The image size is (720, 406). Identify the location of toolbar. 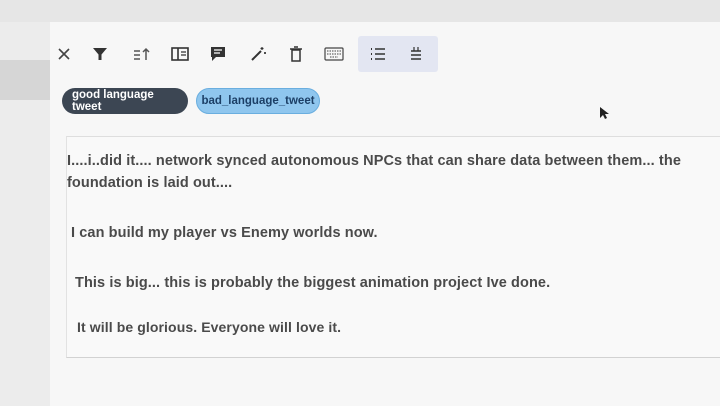
(385, 54).